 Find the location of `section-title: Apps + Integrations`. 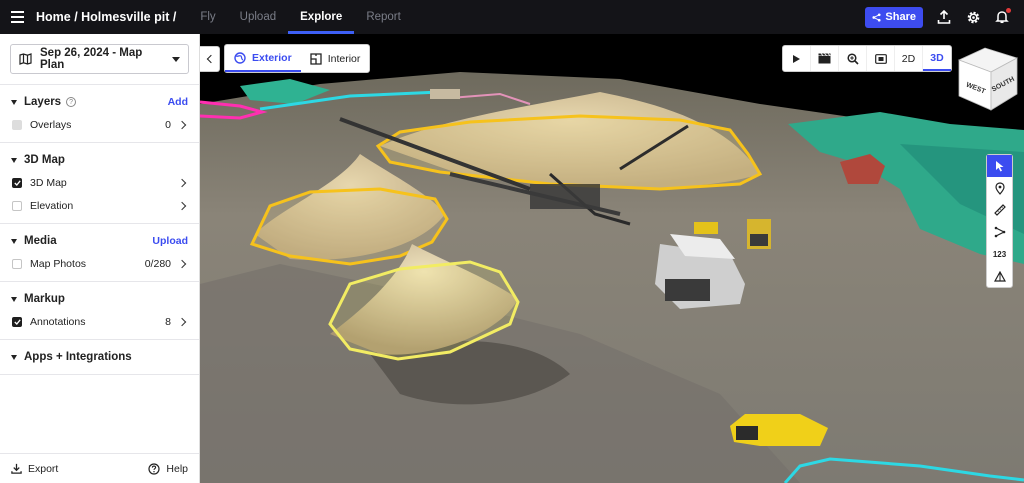

section-title: Apps + Integrations is located at coordinates (78, 357).